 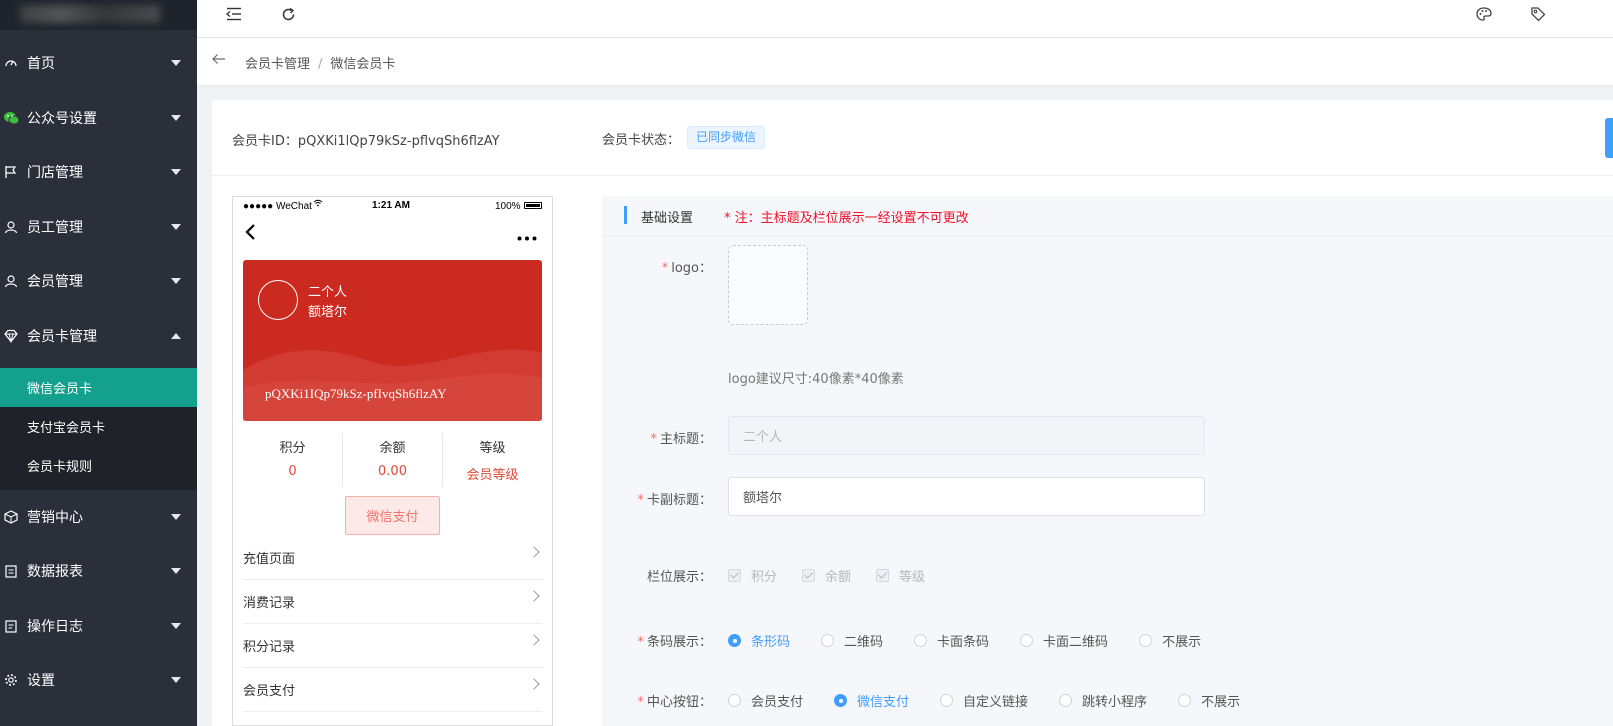 What do you see at coordinates (176, 336) in the screenshot?
I see `chevron-up-icon` at bounding box center [176, 336].